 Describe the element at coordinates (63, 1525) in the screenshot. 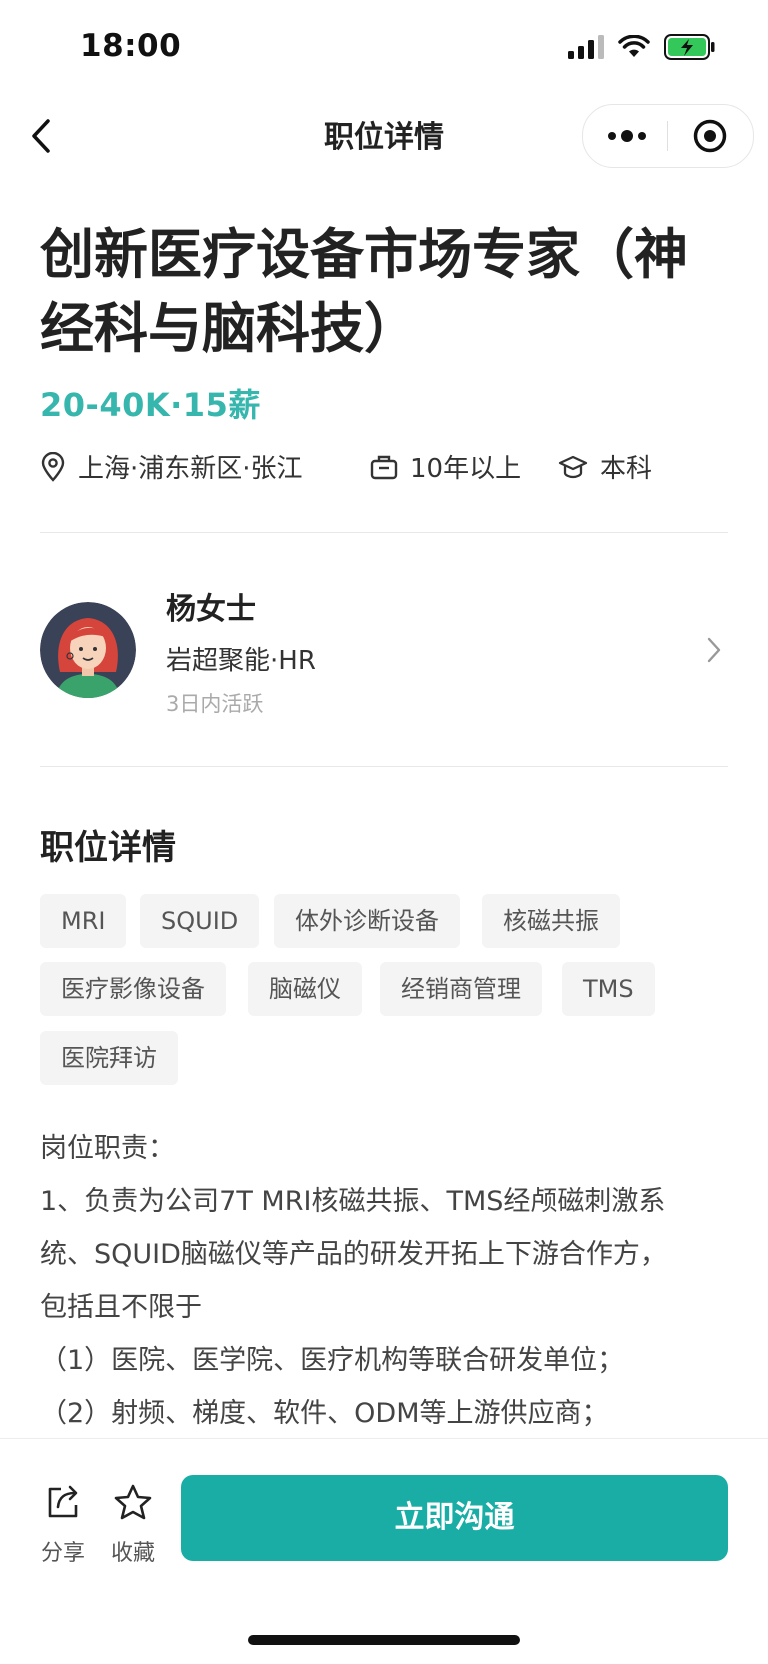

I see `share-button: 分享` at that location.